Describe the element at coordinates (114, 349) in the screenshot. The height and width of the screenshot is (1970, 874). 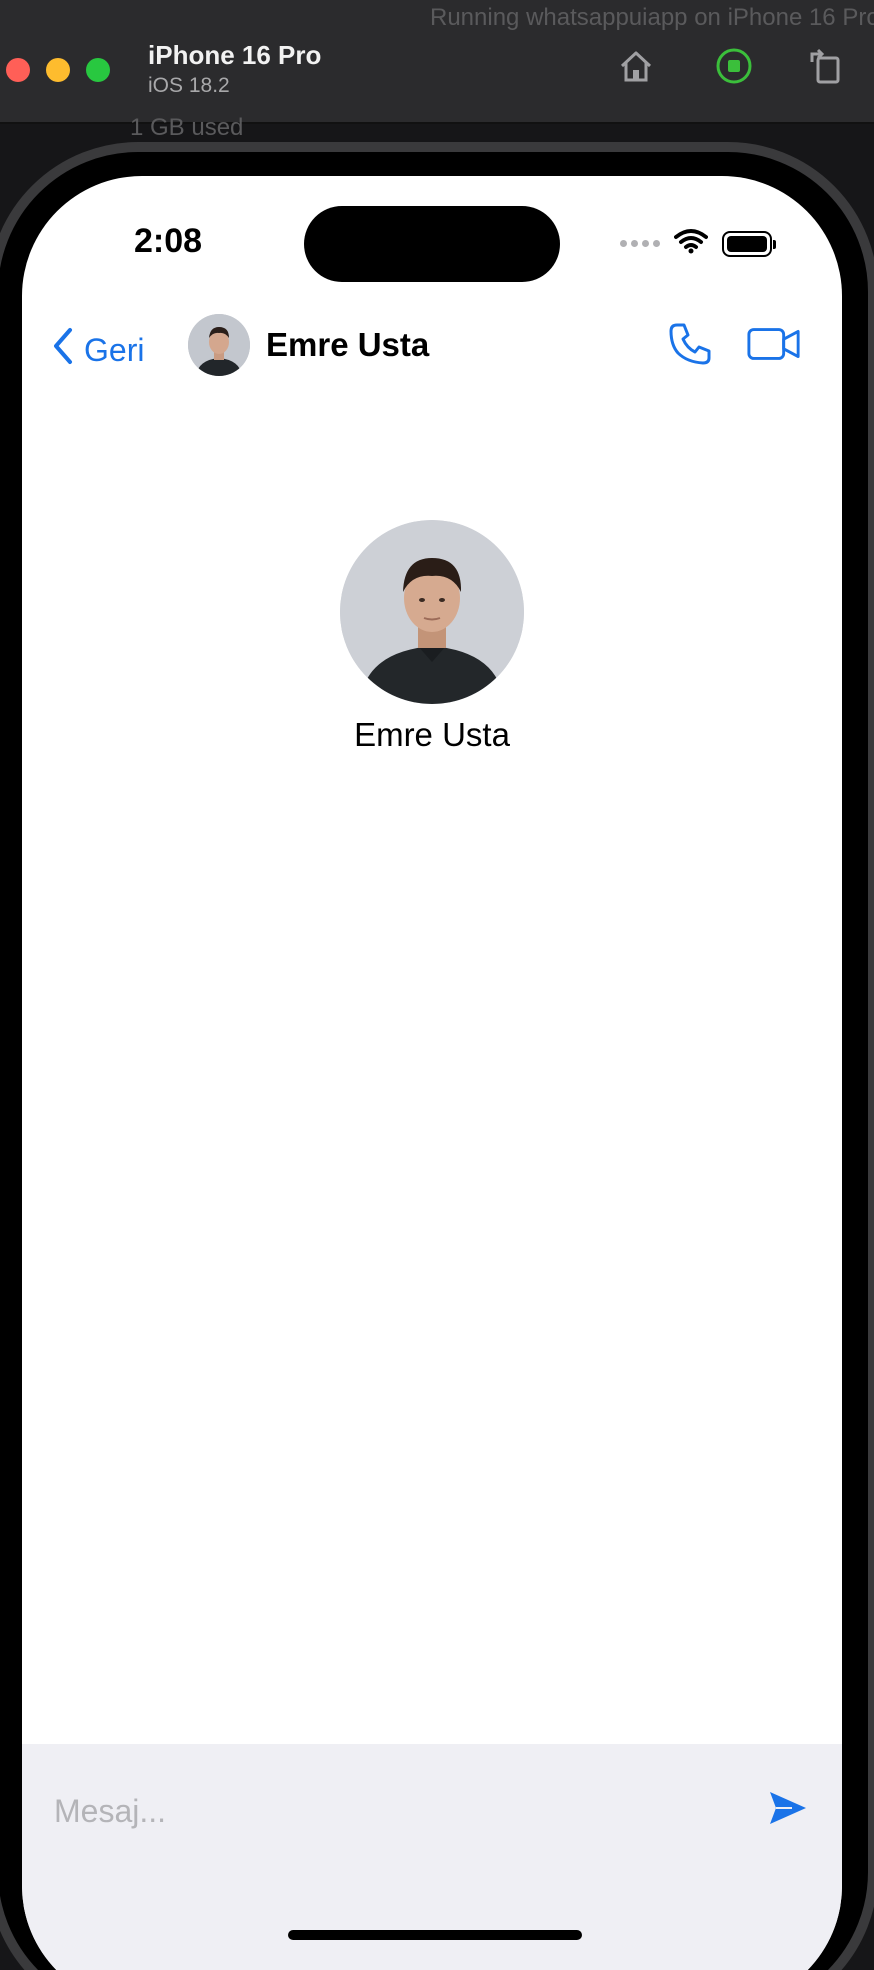
I see `back-label: Geri` at that location.